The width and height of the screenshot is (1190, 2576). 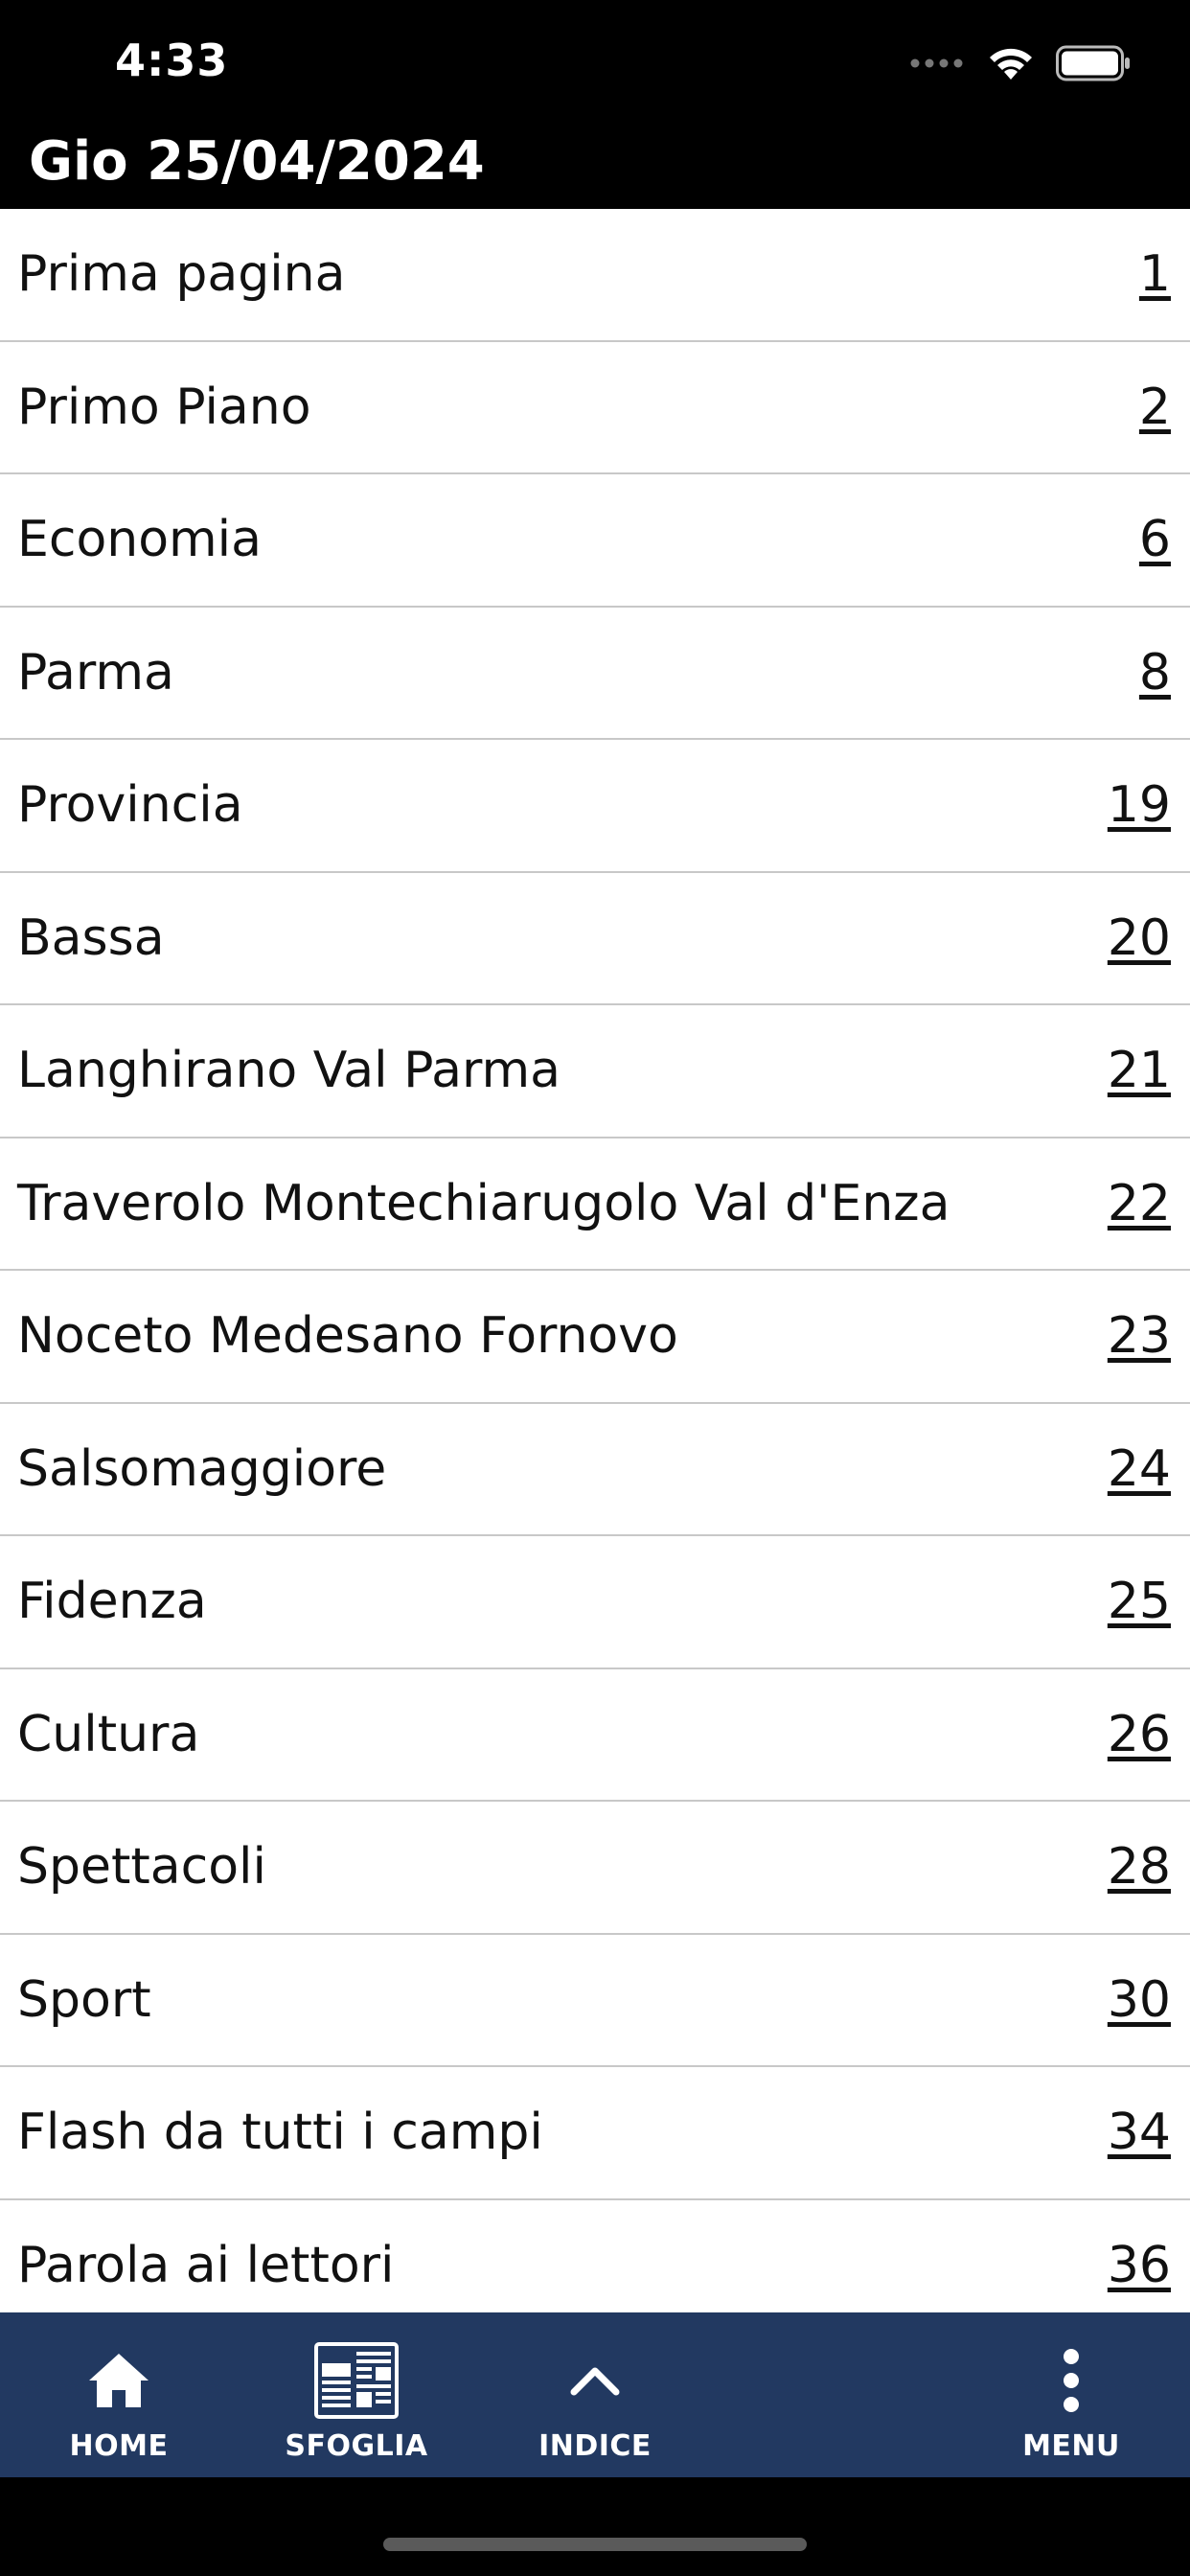 I want to click on page-title: Gio 25/04/2024, so click(x=257, y=161).